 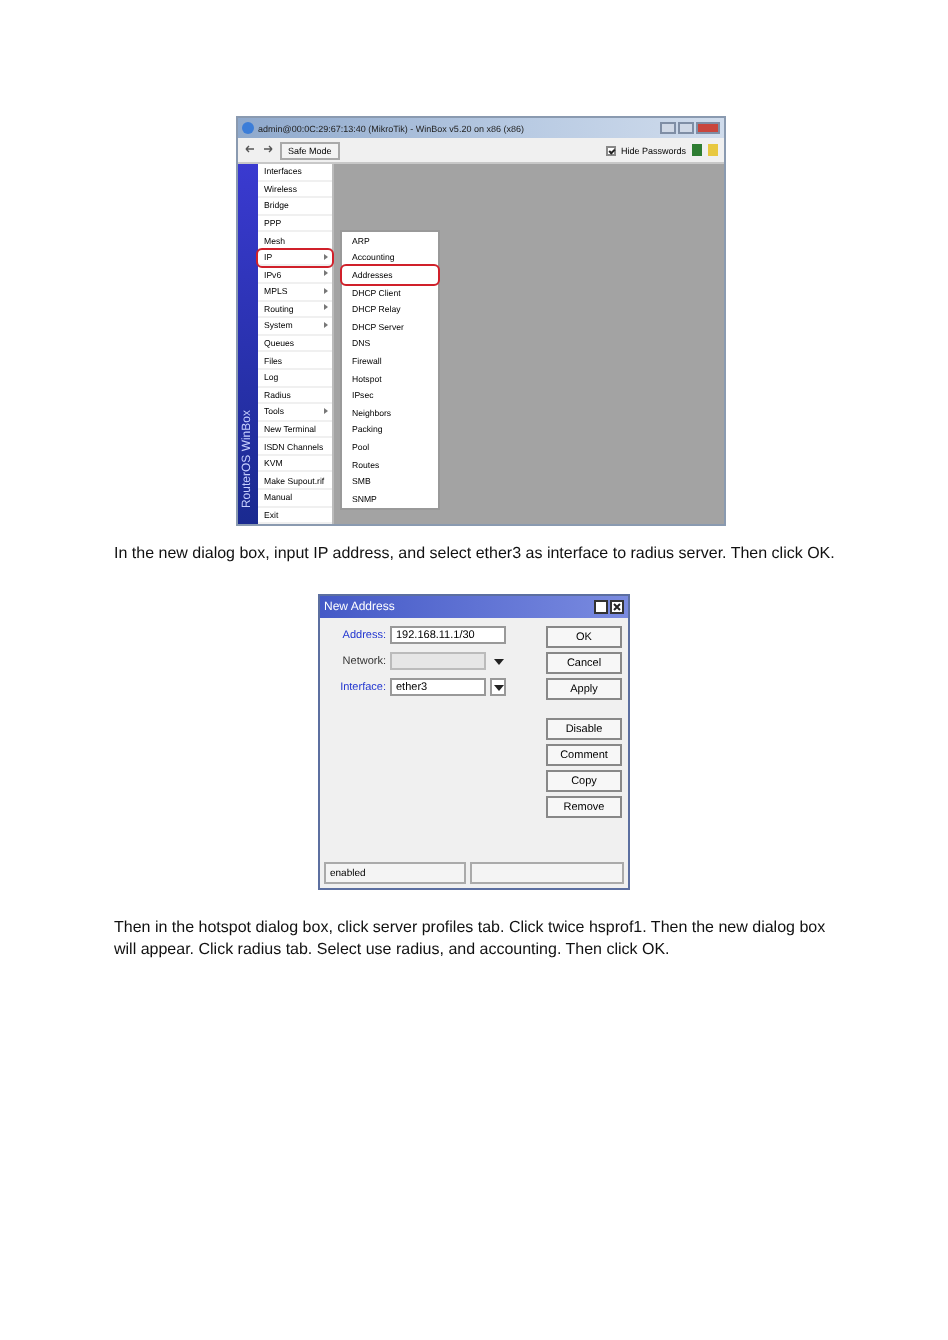 What do you see at coordinates (268, 150) in the screenshot?
I see `redo-icon` at bounding box center [268, 150].